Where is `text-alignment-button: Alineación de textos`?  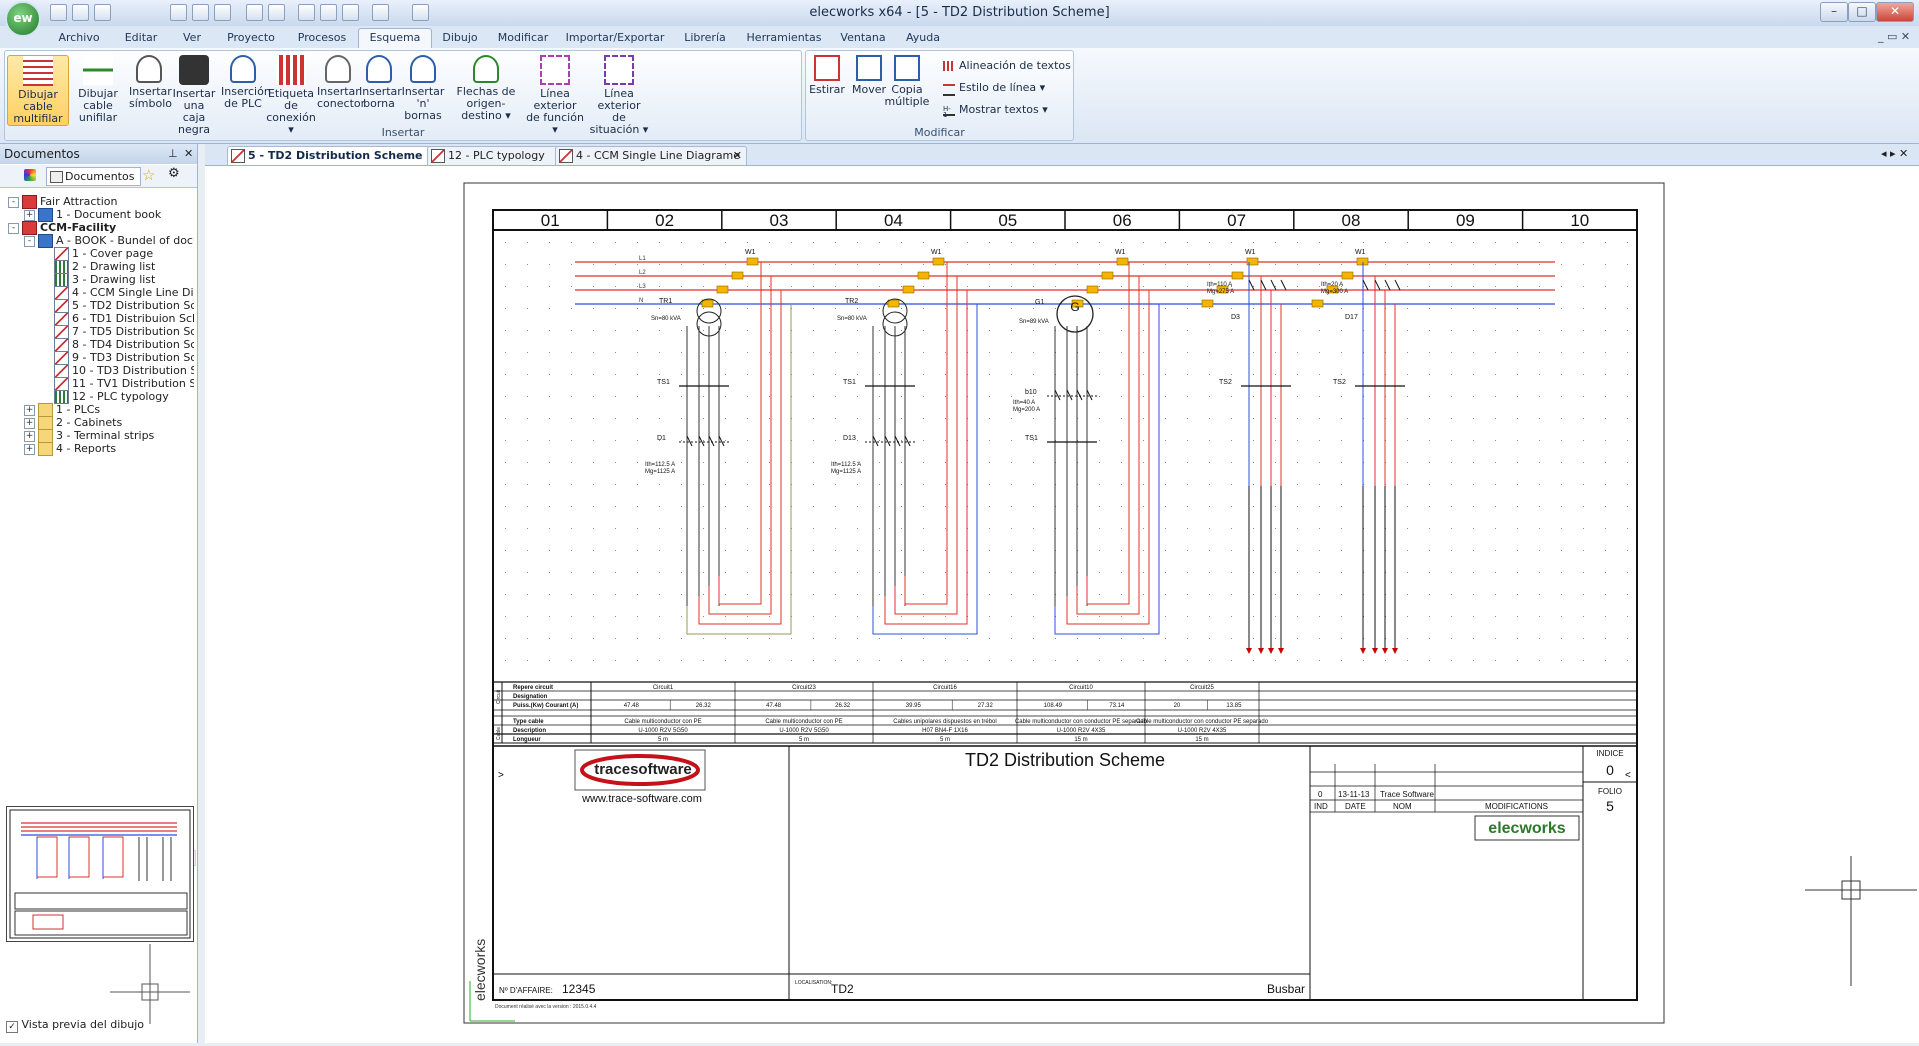
text-alignment-button: Alineación de textos is located at coordinates (1006, 66).